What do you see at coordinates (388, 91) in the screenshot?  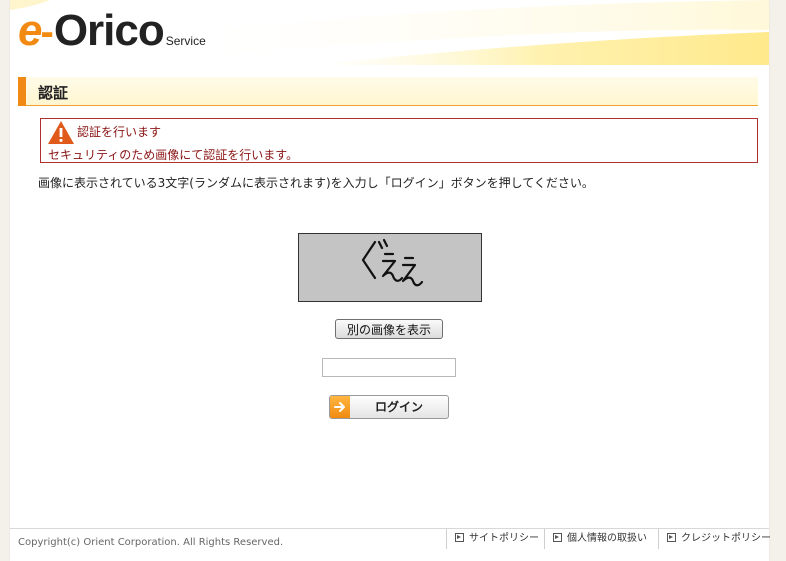 I see `section-heading: 認証` at bounding box center [388, 91].